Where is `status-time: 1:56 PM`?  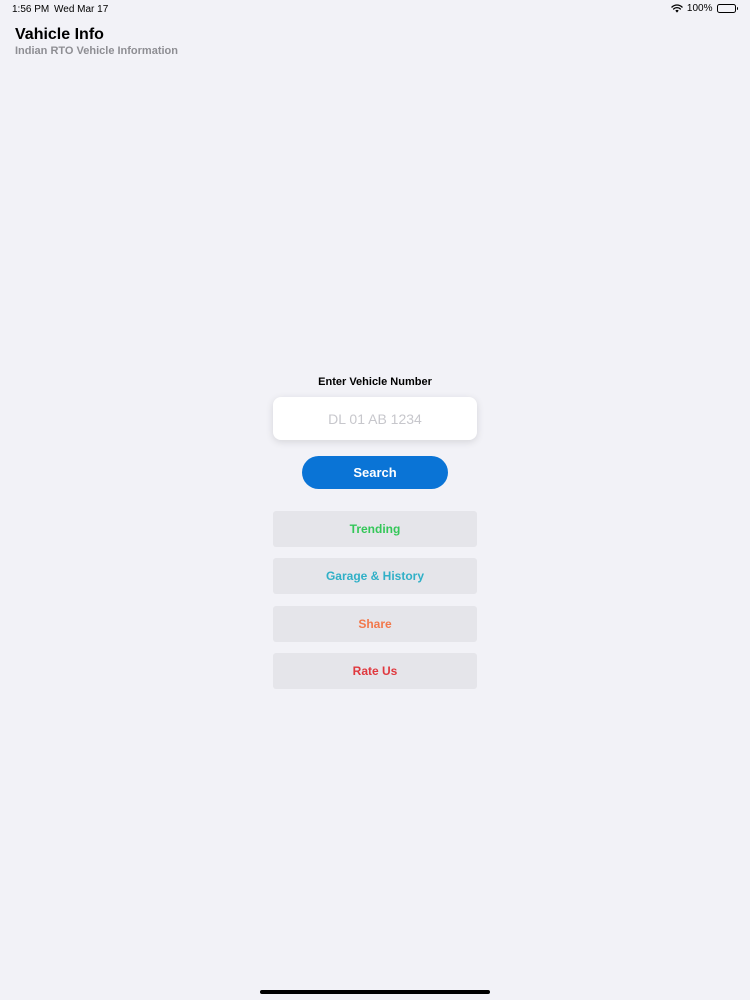
status-time: 1:56 PM is located at coordinates (31, 9).